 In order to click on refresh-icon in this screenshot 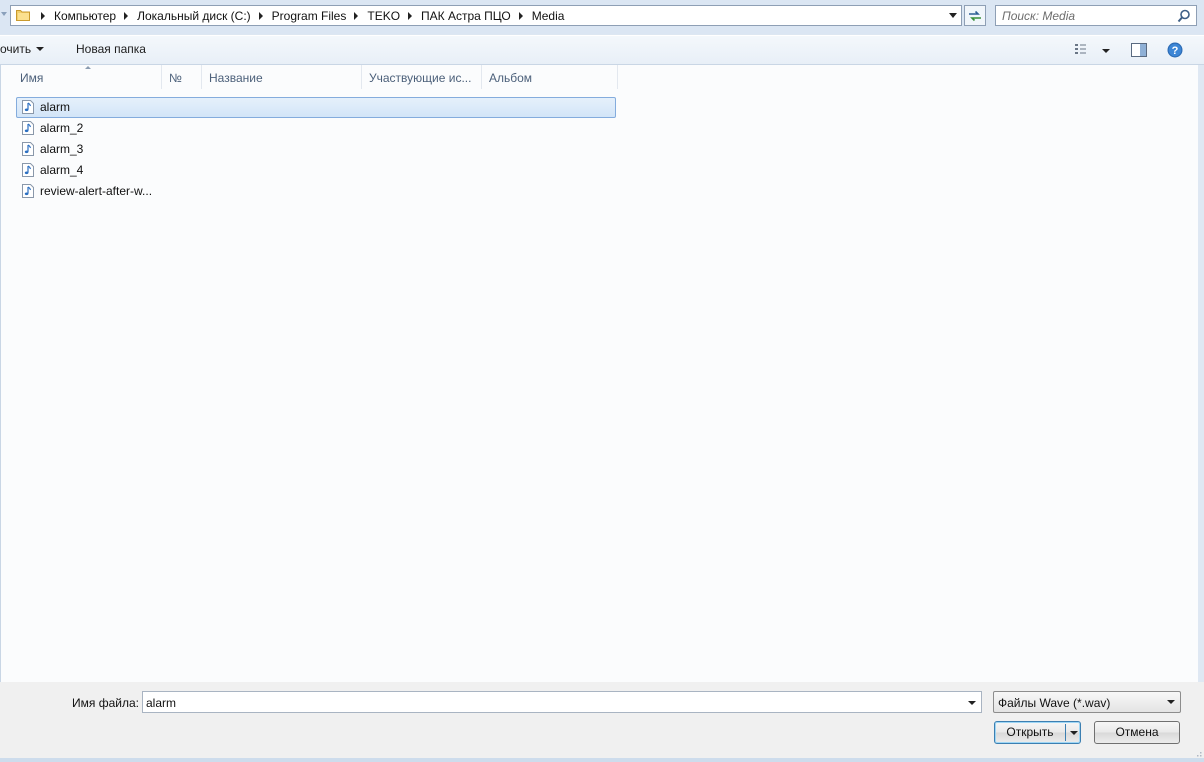, I will do `click(975, 15)`.